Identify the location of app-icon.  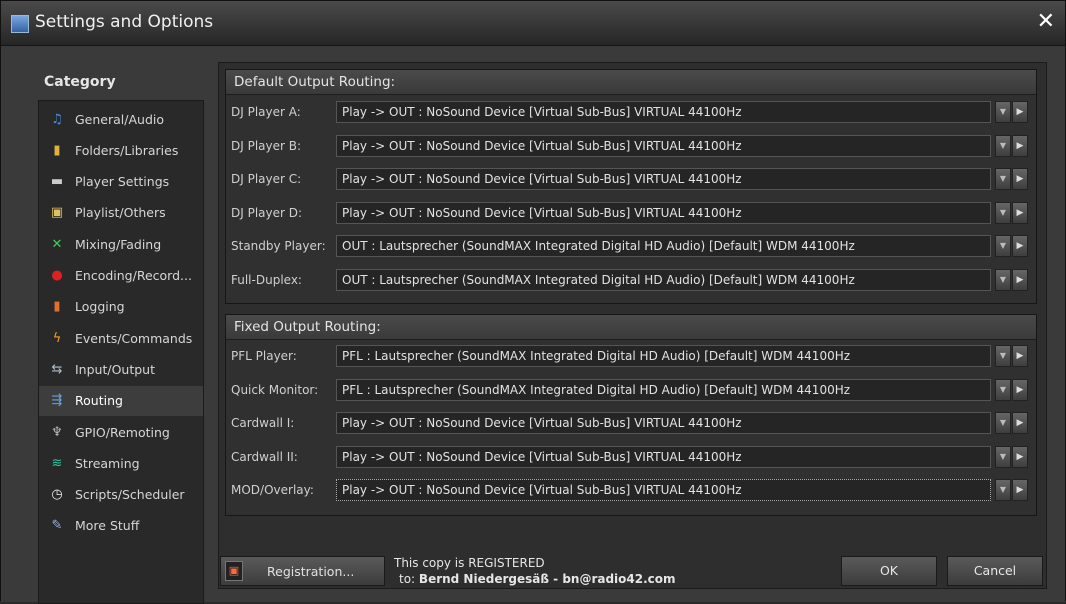
(20, 24).